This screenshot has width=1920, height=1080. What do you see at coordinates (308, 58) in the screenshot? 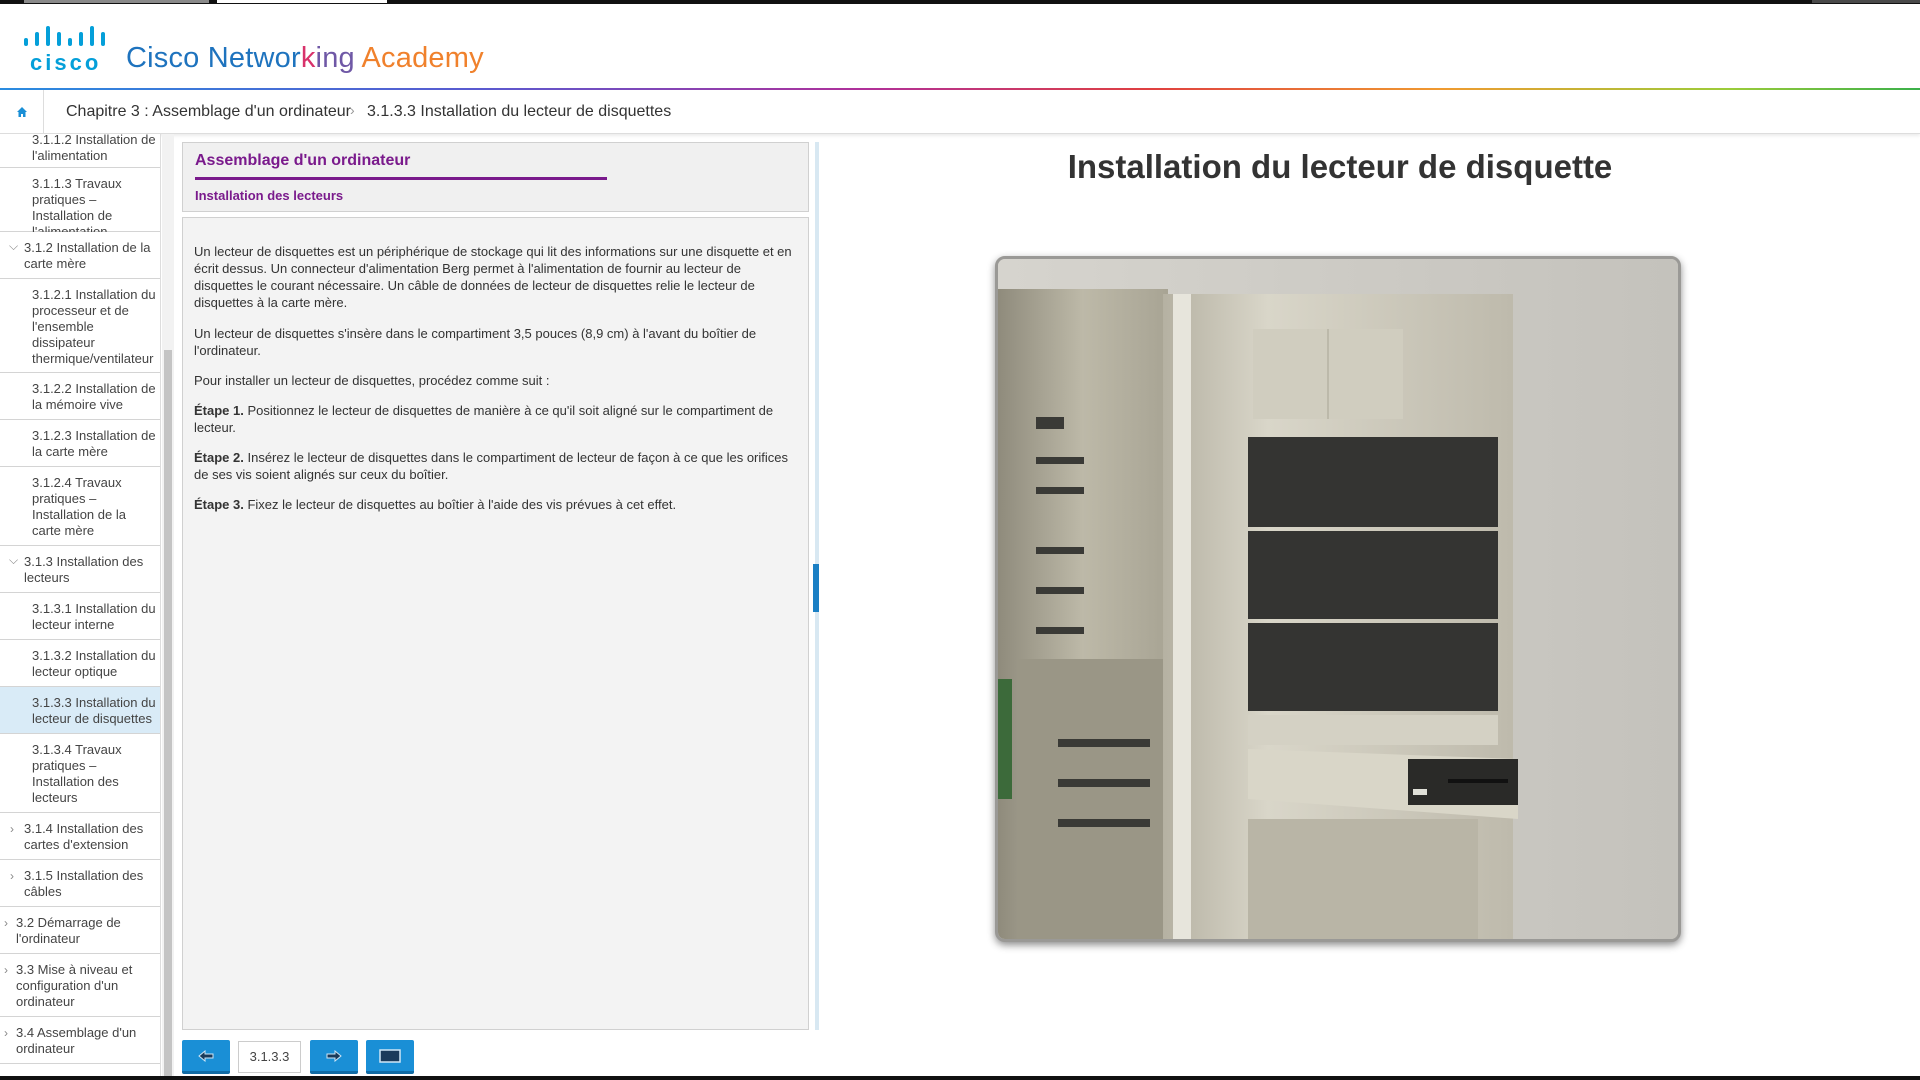
I see `app-title-part: k` at bounding box center [308, 58].